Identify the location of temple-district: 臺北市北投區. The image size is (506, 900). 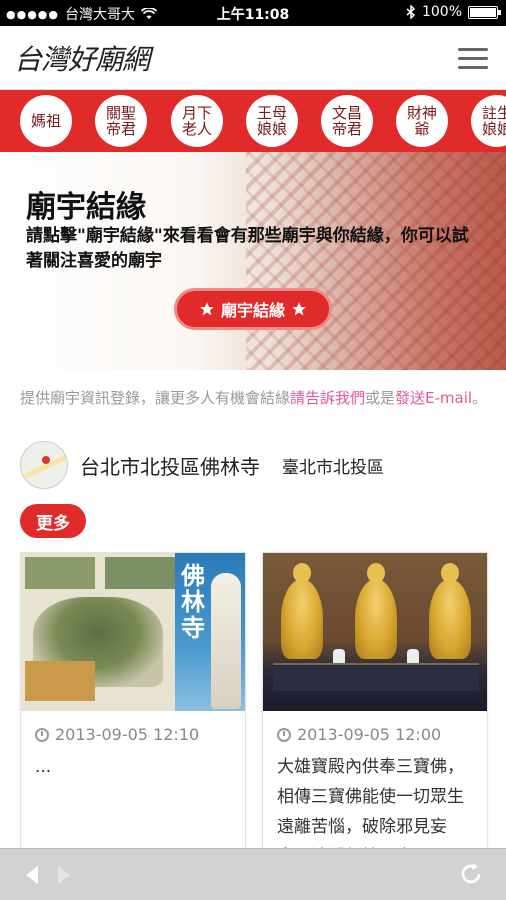
(333, 467).